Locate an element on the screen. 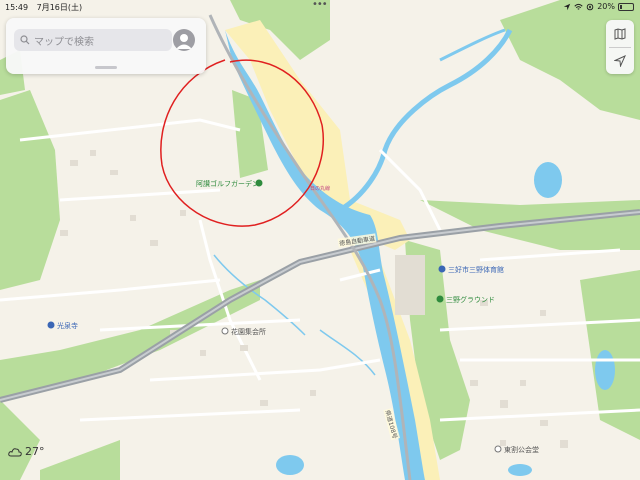  battery-percent: 20% is located at coordinates (606, 6).